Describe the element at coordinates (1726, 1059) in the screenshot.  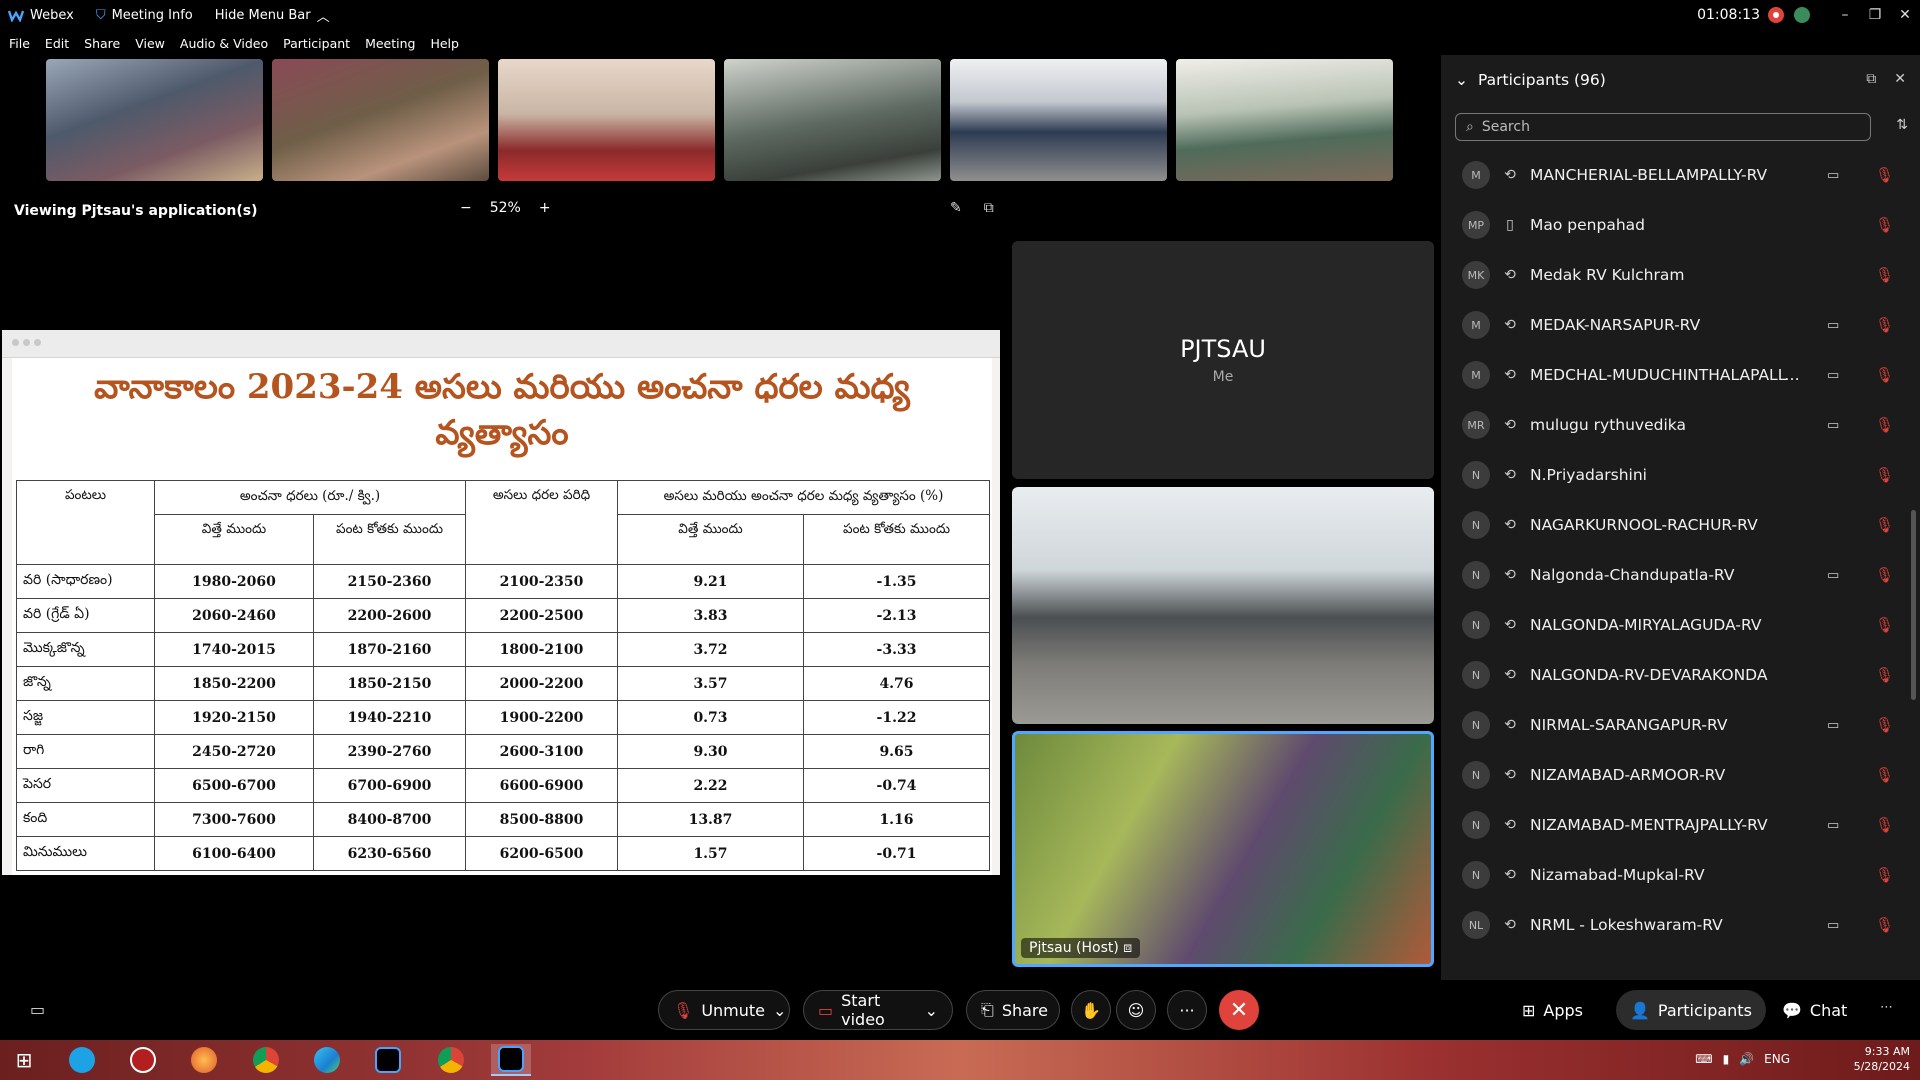
I see `network-icon: ▮` at that location.